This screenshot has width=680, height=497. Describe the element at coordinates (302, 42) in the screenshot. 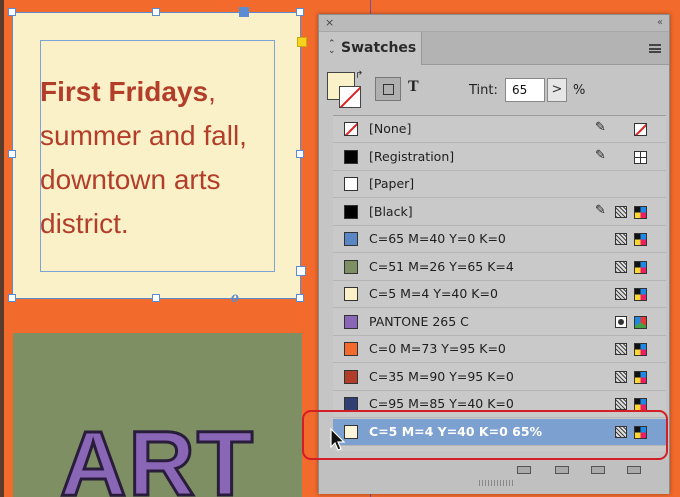

I see `corner-options-handle` at that location.